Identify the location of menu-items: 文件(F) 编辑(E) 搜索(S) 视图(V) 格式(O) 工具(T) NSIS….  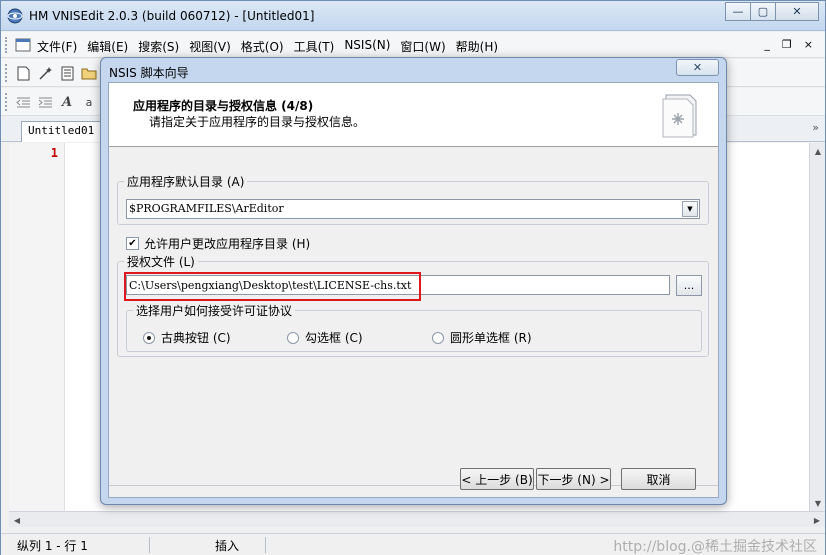
(272, 46).